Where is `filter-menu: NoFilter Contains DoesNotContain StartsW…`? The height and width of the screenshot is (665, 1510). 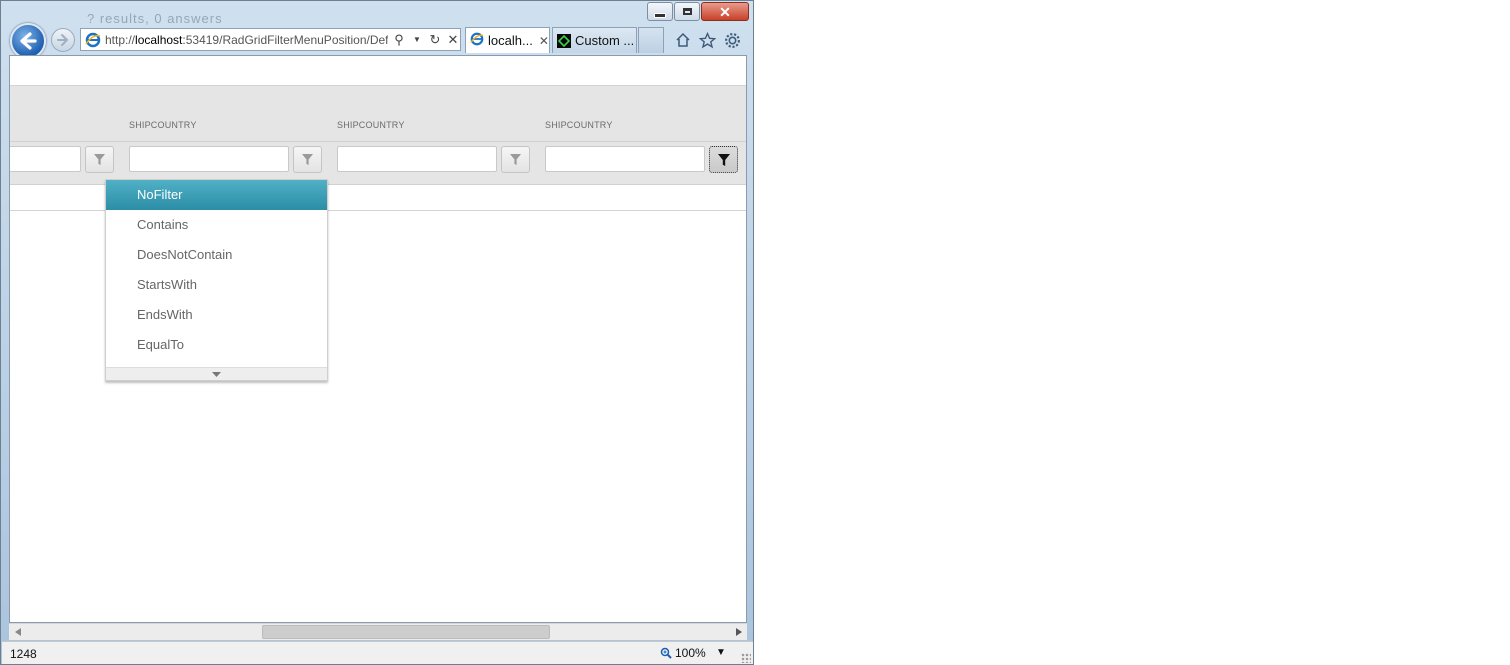 filter-menu: NoFilter Contains DoesNotContain StartsW… is located at coordinates (216, 280).